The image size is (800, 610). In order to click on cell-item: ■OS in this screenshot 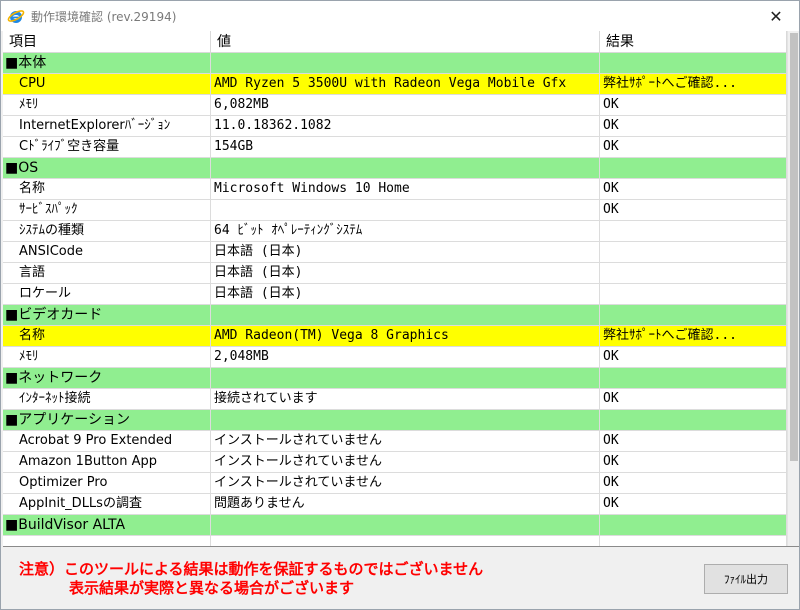, I will do `click(107, 168)`.